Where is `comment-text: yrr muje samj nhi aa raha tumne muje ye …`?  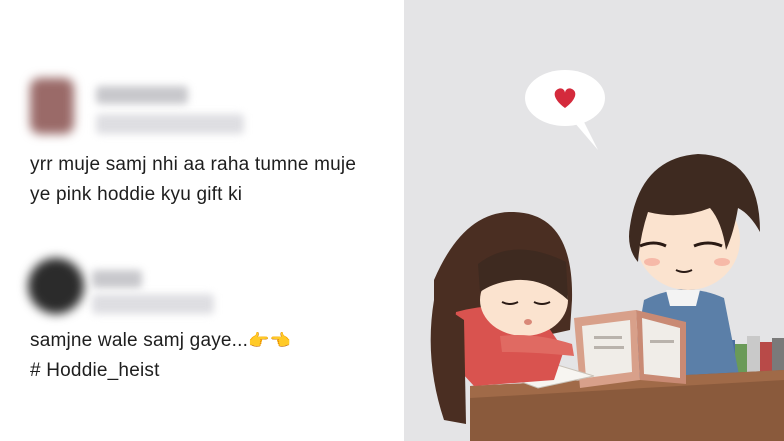 comment-text: yrr muje samj nhi aa raha tumne muje ye … is located at coordinates (193, 180).